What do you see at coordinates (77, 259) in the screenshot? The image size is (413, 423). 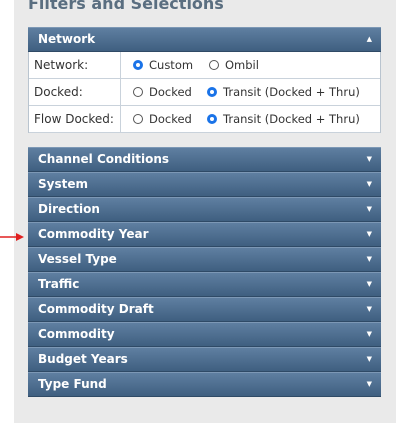 I see `section-label: Vessel Type` at bounding box center [77, 259].